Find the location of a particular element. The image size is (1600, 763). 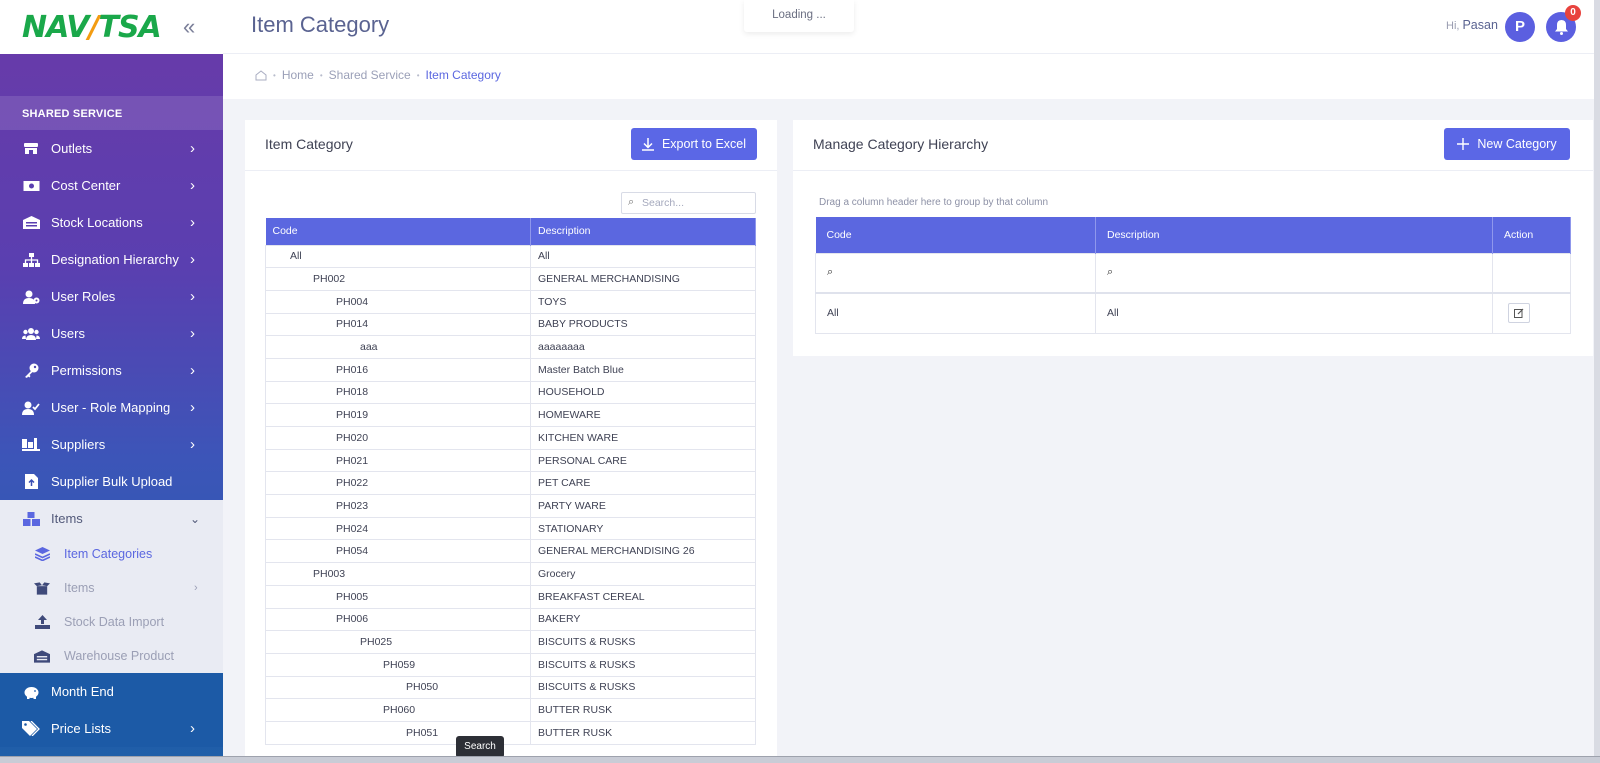

code-cell: All is located at coordinates (955, 313).